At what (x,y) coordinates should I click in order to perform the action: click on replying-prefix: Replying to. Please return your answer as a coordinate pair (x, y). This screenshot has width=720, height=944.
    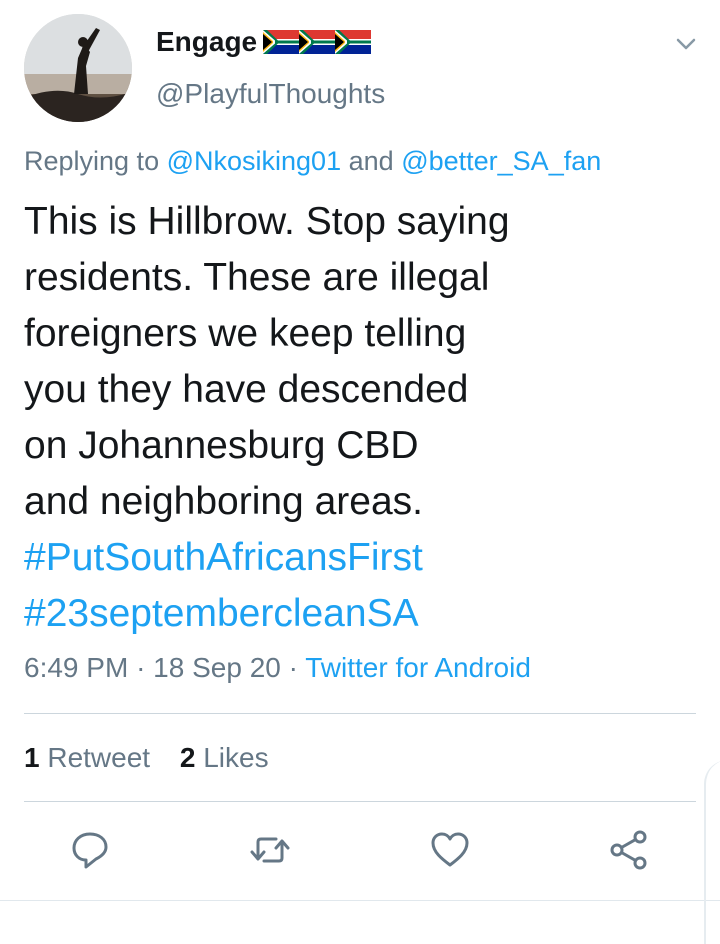
    Looking at the image, I should click on (92, 161).